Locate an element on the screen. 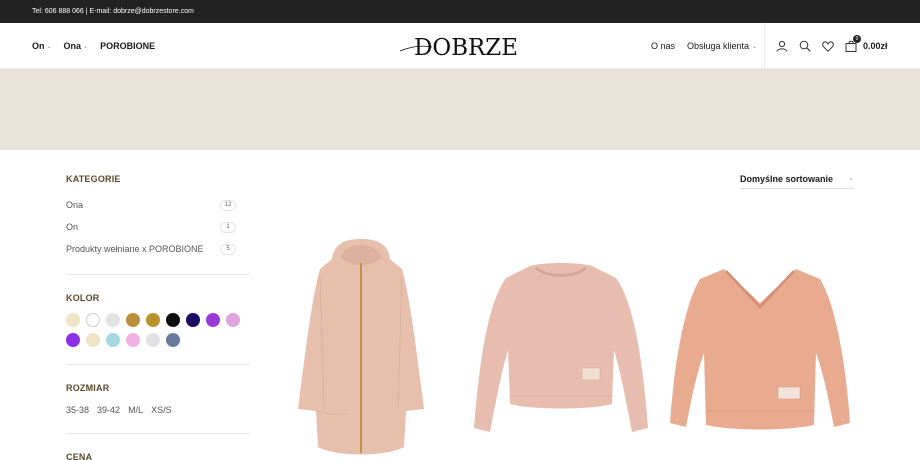  category-item-ona: Ona 12 is located at coordinates (158, 205).